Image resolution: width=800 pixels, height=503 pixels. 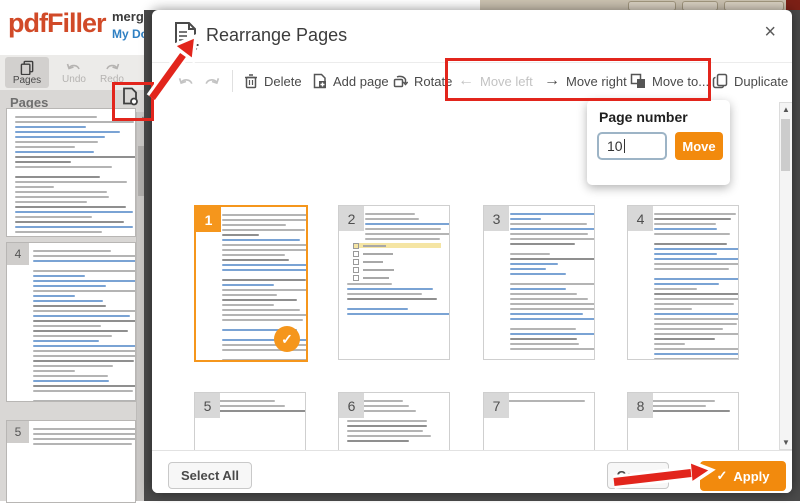 What do you see at coordinates (552, 80) in the screenshot?
I see `arrow-right-icon: →` at bounding box center [552, 80].